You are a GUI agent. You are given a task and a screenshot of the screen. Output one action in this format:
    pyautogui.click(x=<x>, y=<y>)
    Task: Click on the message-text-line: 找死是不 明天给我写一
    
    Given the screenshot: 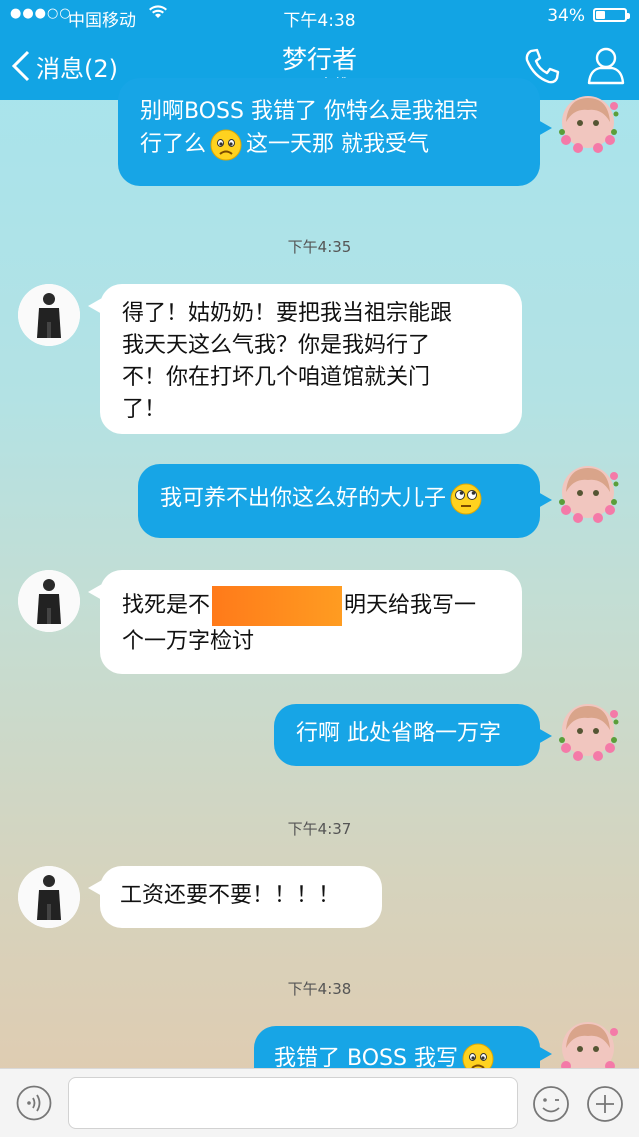 What is the action you would take?
    pyautogui.click(x=311, y=606)
    